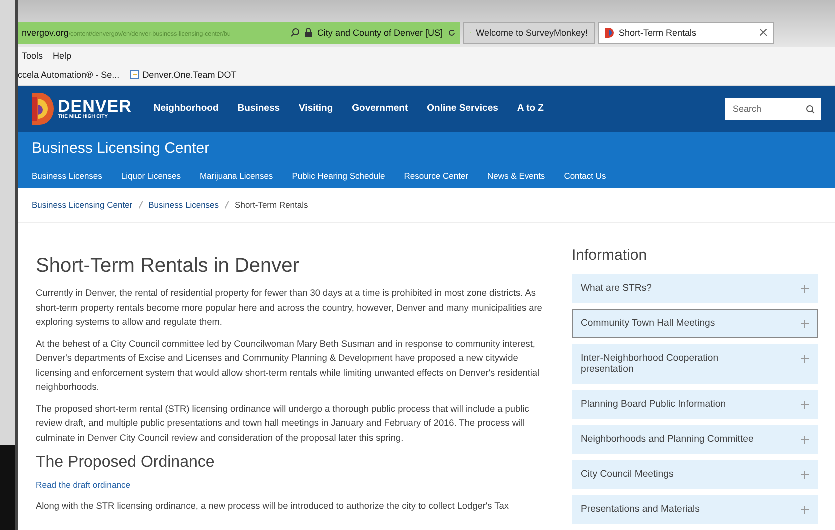 This screenshot has width=835, height=530. I want to click on browser-tab: Welcome to SurveyMonkey!, so click(529, 33).